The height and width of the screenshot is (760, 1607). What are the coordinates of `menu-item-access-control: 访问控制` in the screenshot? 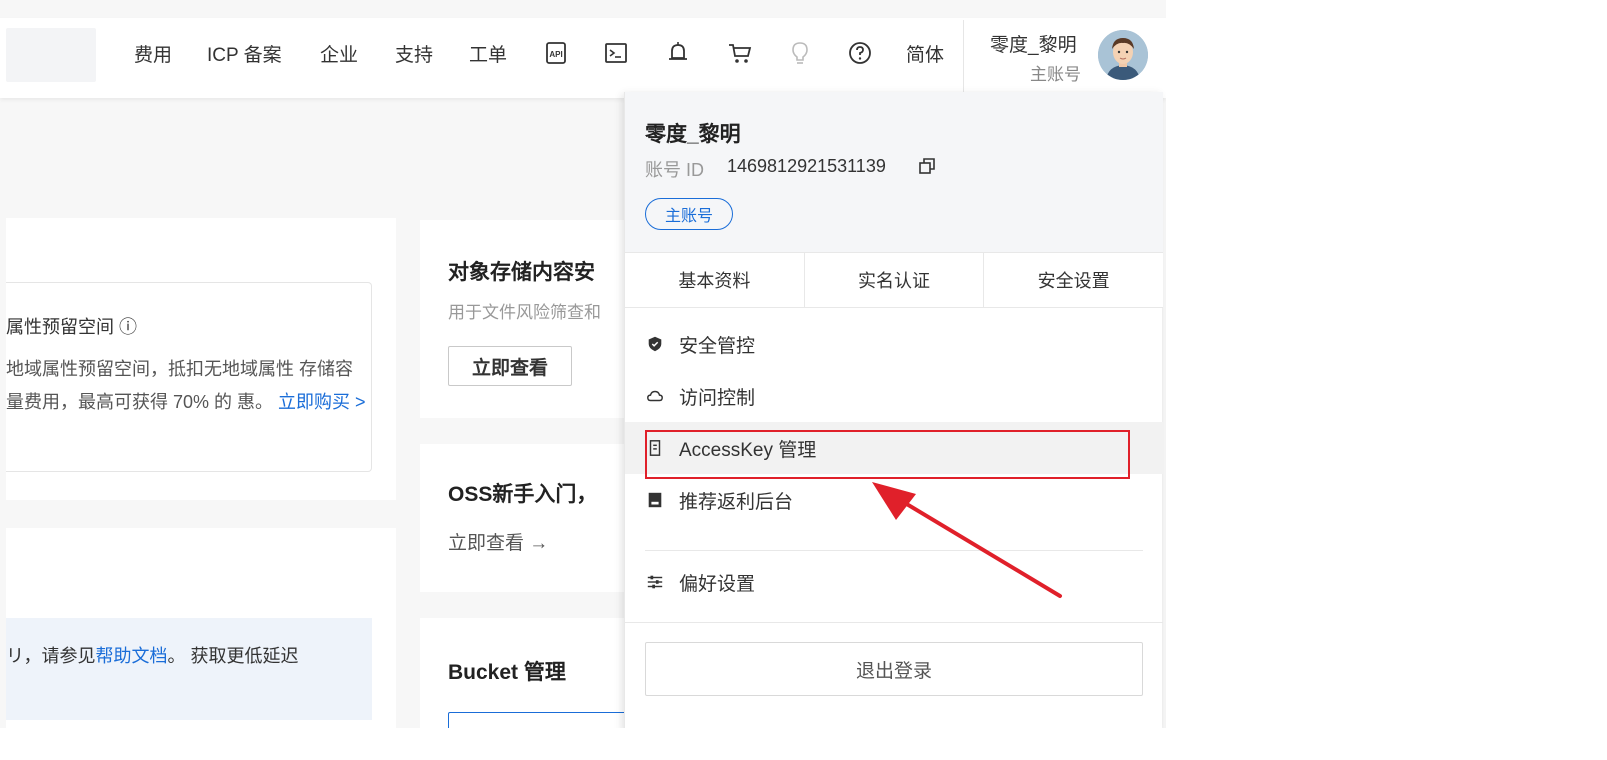 It's located at (894, 396).